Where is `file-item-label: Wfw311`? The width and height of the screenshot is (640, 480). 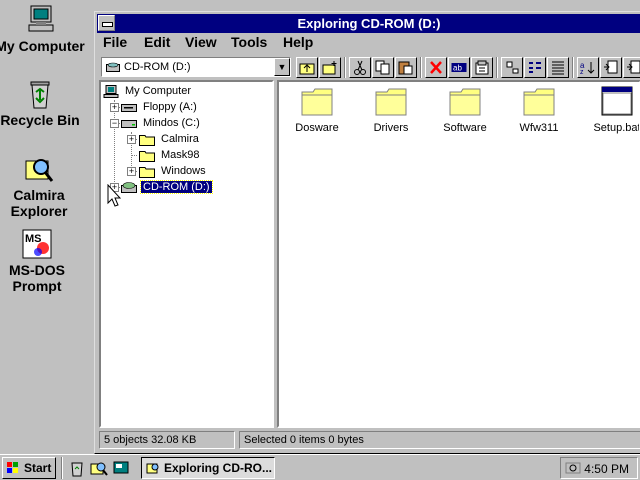
file-item-label: Wfw311 is located at coordinates (539, 128).